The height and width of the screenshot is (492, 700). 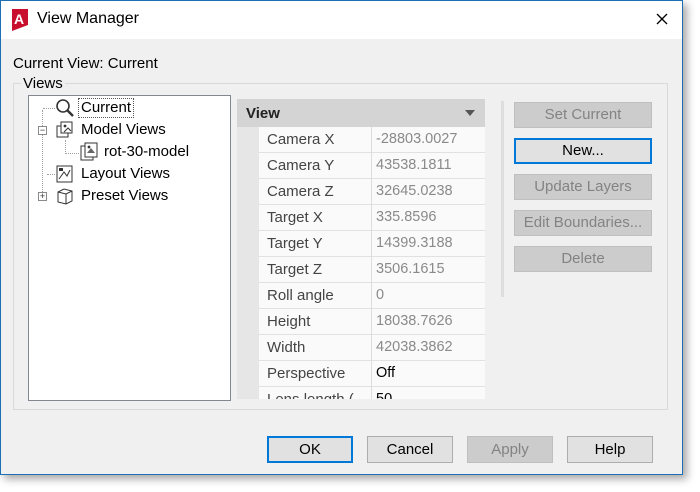 I want to click on property-value: -28803.0027, so click(x=417, y=139).